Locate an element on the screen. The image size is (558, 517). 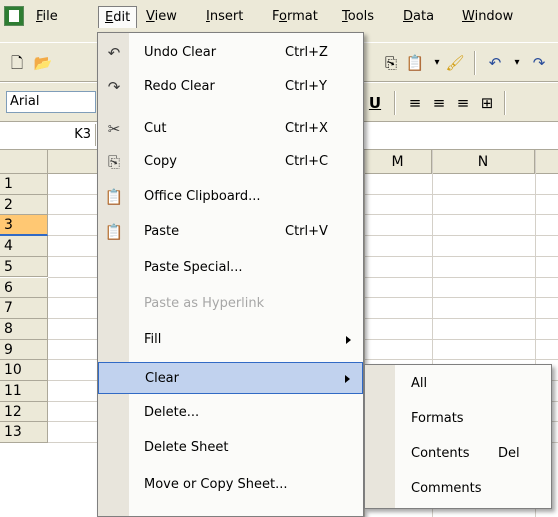
row-header: 7 is located at coordinates (24, 308).